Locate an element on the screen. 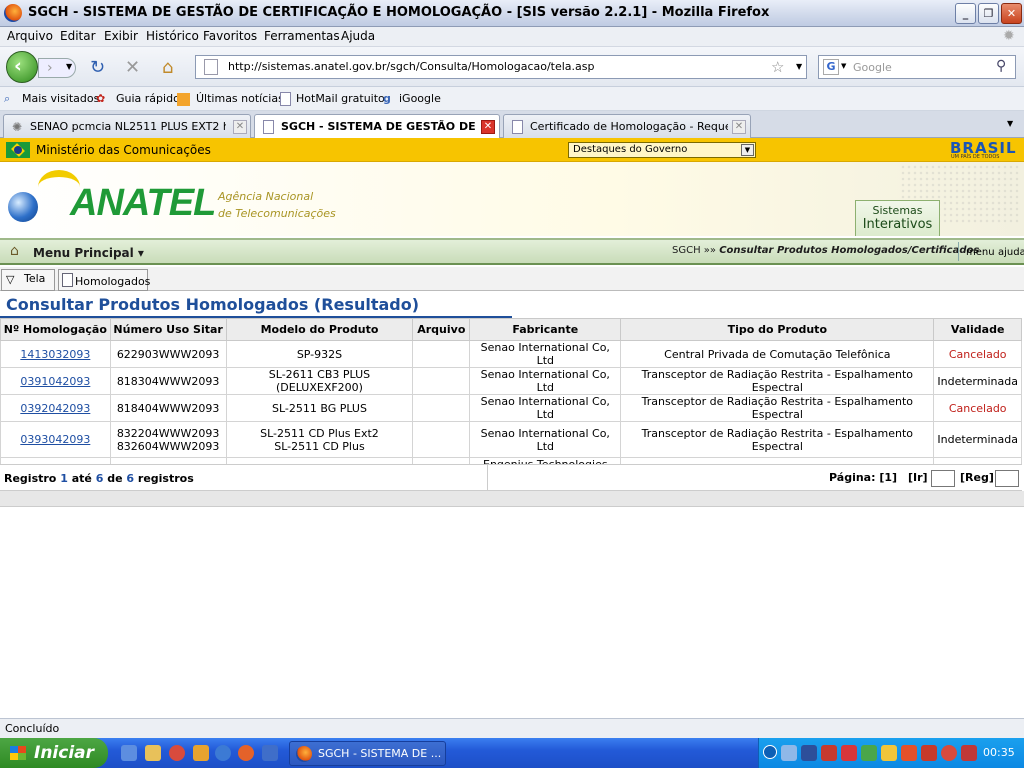 Image resolution: width=1024 pixels, height=768 pixels. search-box: G ▼ Google ⚲ is located at coordinates (917, 67).